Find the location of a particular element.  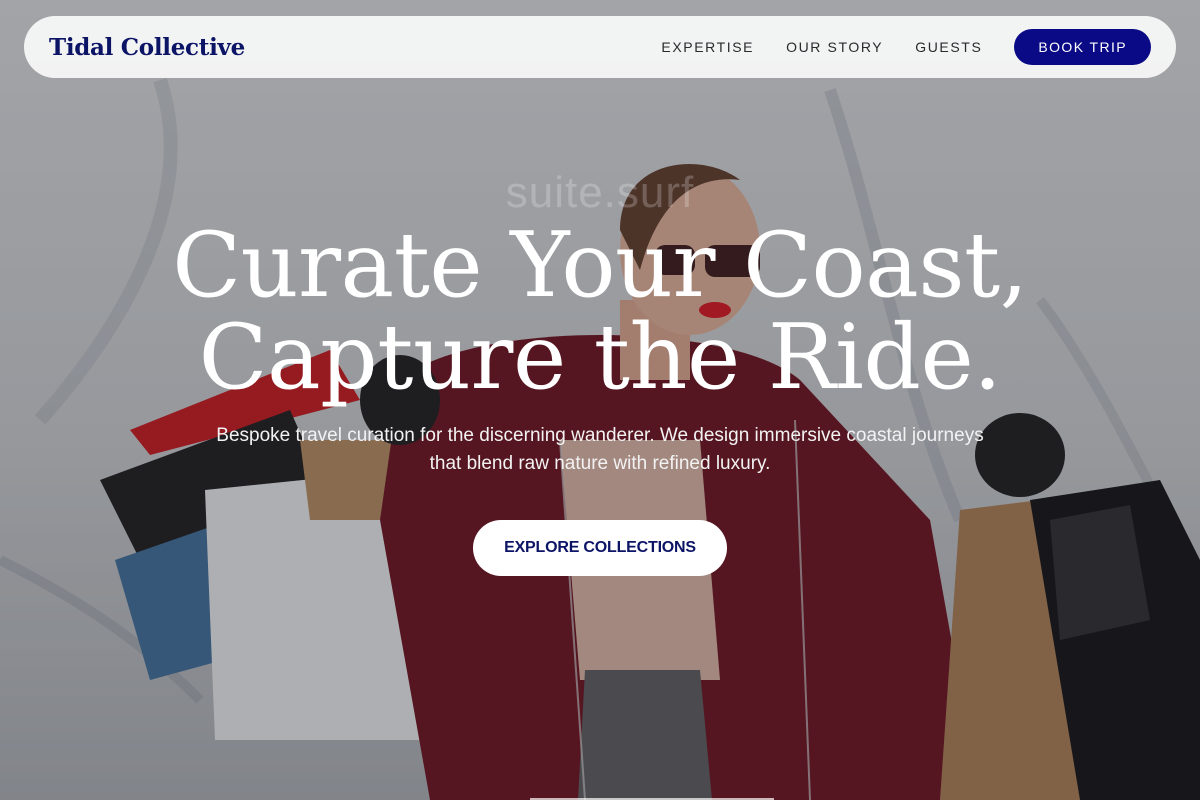

hero-headline-line2: Capture the Ride. is located at coordinates (600, 357).